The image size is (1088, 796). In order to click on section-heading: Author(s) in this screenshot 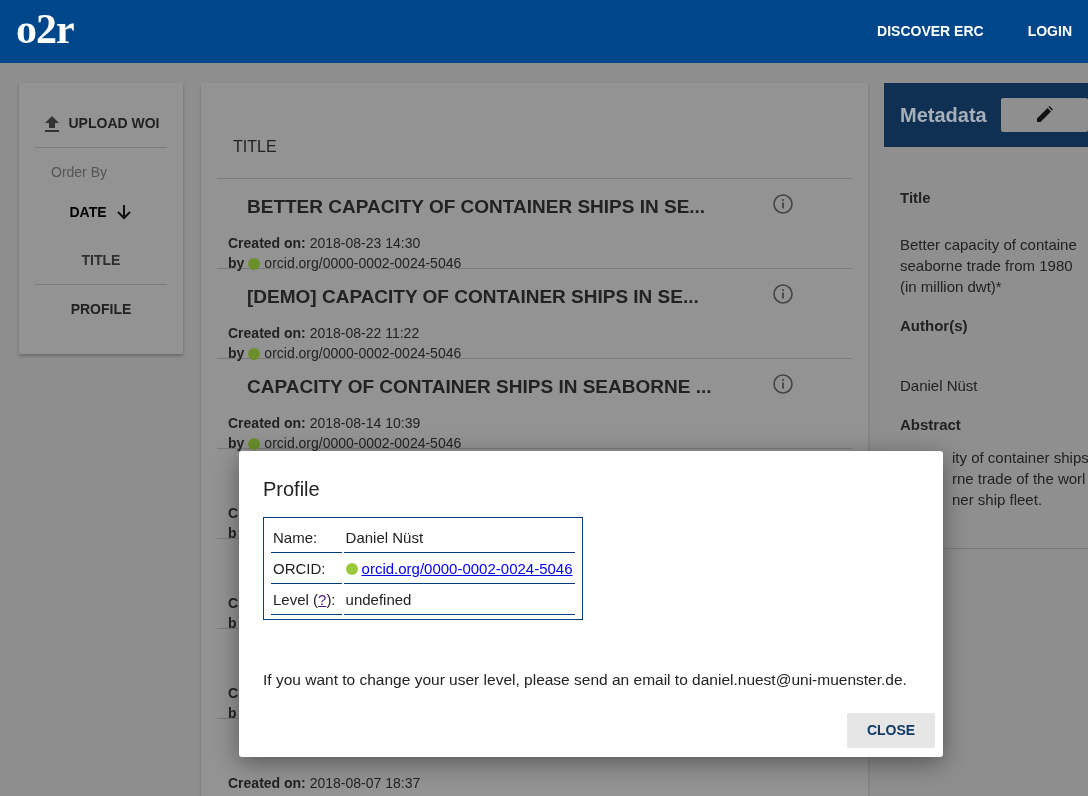, I will do `click(934, 325)`.